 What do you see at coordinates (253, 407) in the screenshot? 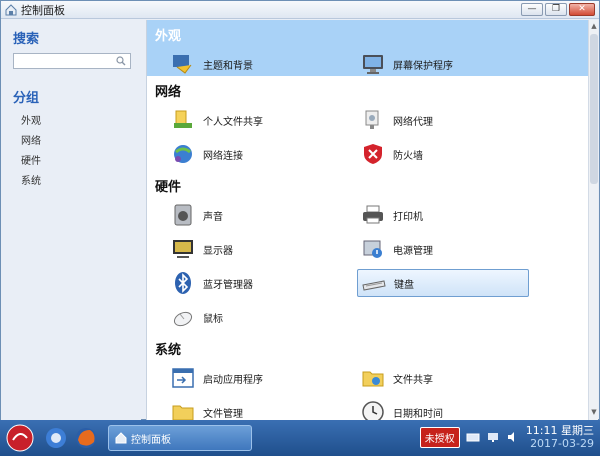
I see `item-file-manager: 文件管理` at bounding box center [253, 407].